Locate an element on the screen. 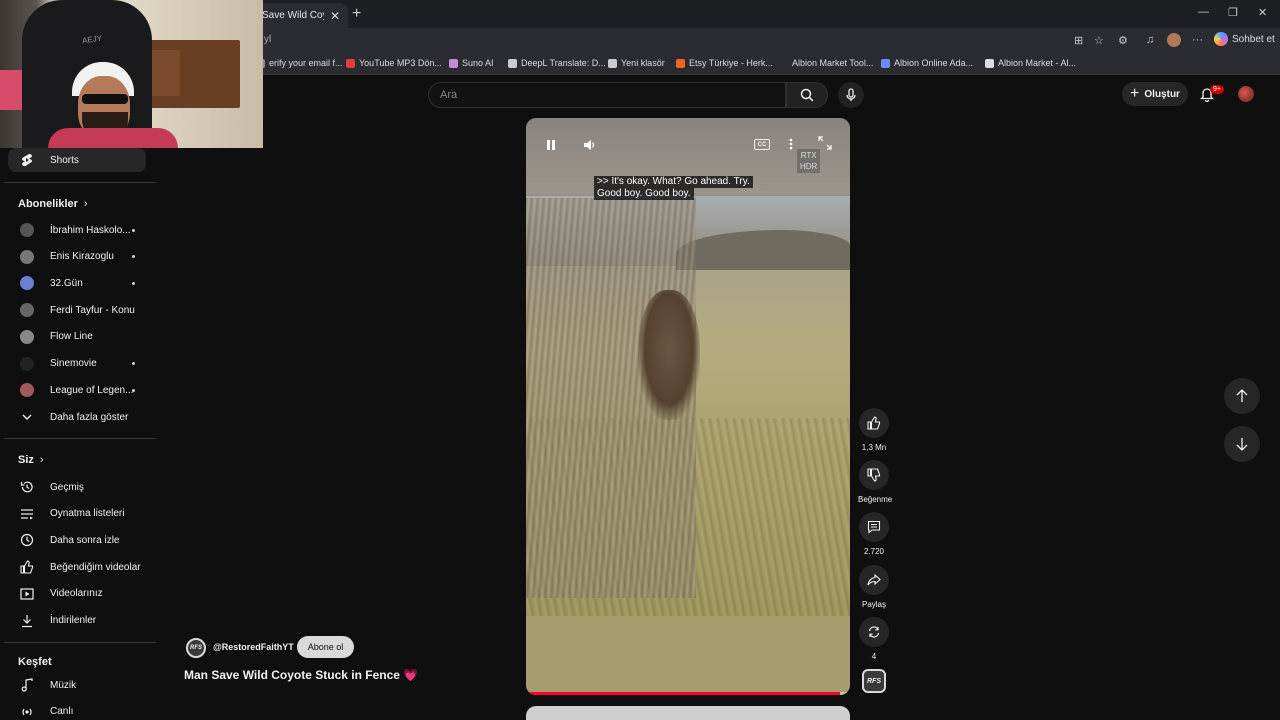 The height and width of the screenshot is (720, 1280). voice-search-button is located at coordinates (851, 95).